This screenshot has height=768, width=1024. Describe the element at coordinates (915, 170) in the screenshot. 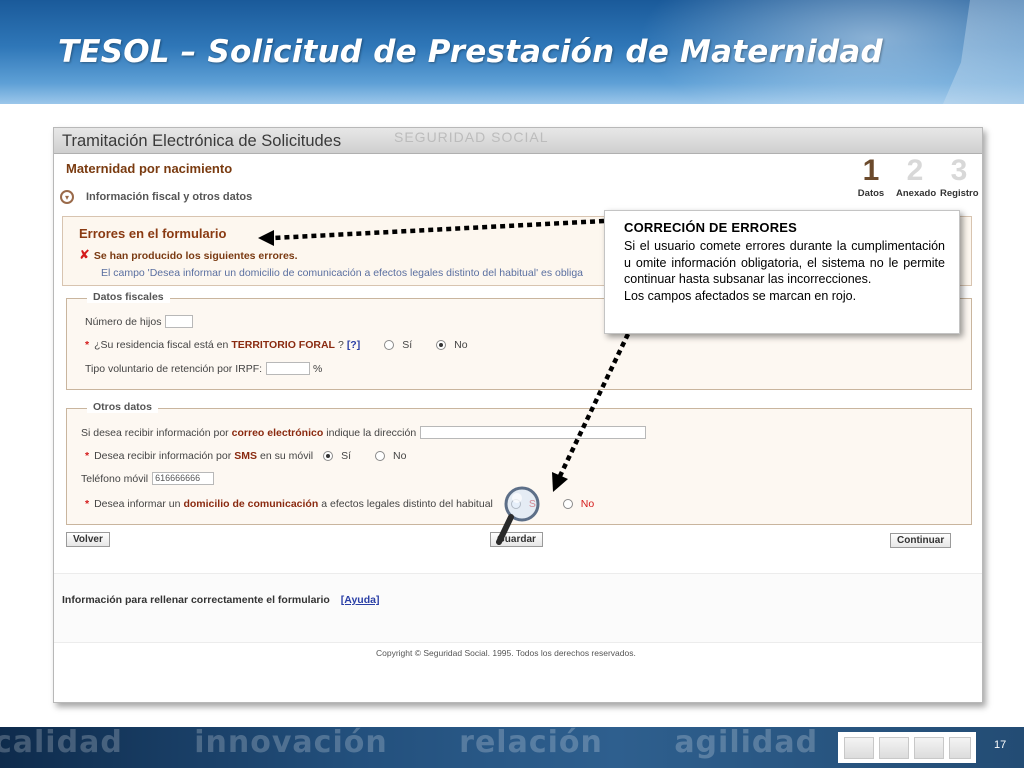

I see `step-number: 2` at that location.